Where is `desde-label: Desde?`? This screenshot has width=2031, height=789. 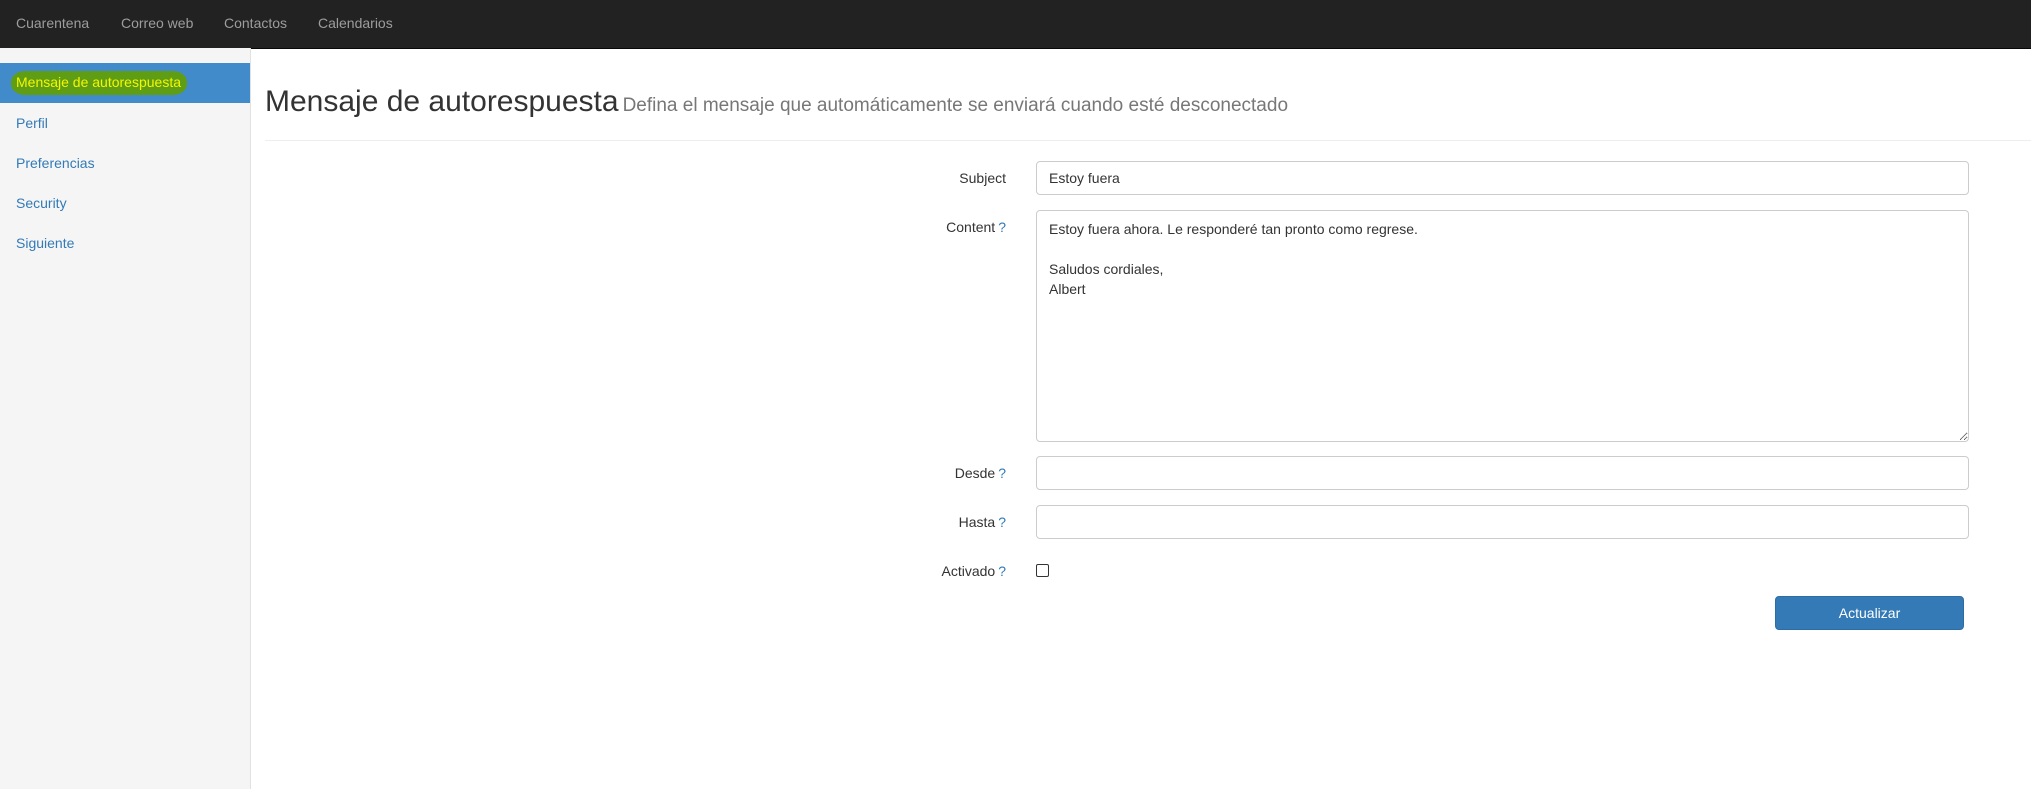 desde-label: Desde? is located at coordinates (980, 473).